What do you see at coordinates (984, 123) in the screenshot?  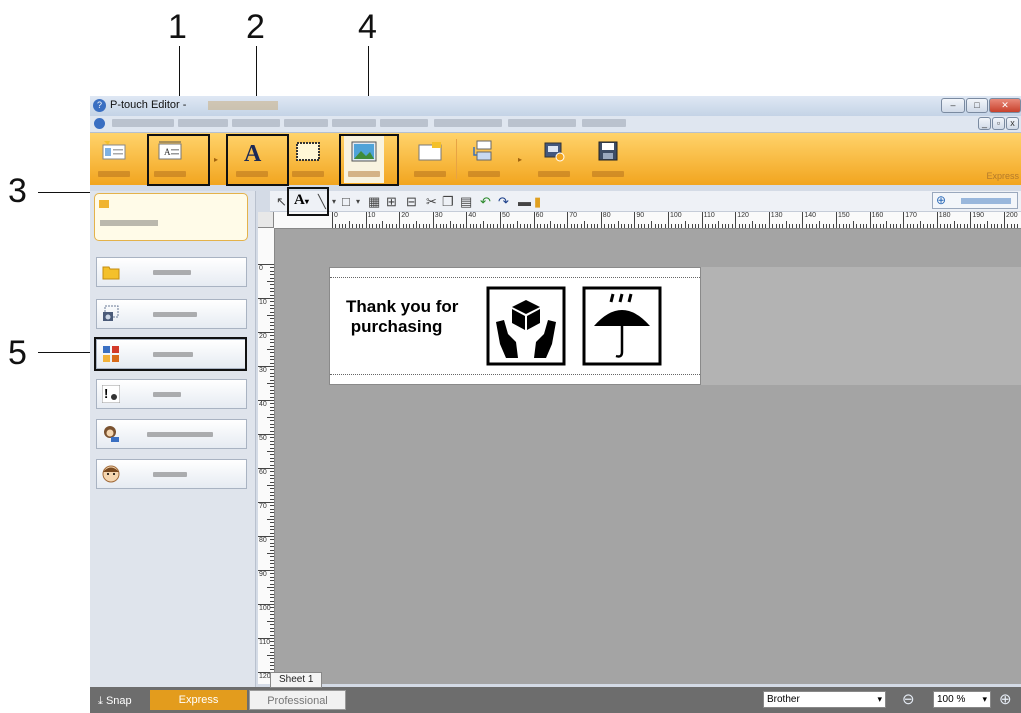 I see `mdi-minimize-button: _` at bounding box center [984, 123].